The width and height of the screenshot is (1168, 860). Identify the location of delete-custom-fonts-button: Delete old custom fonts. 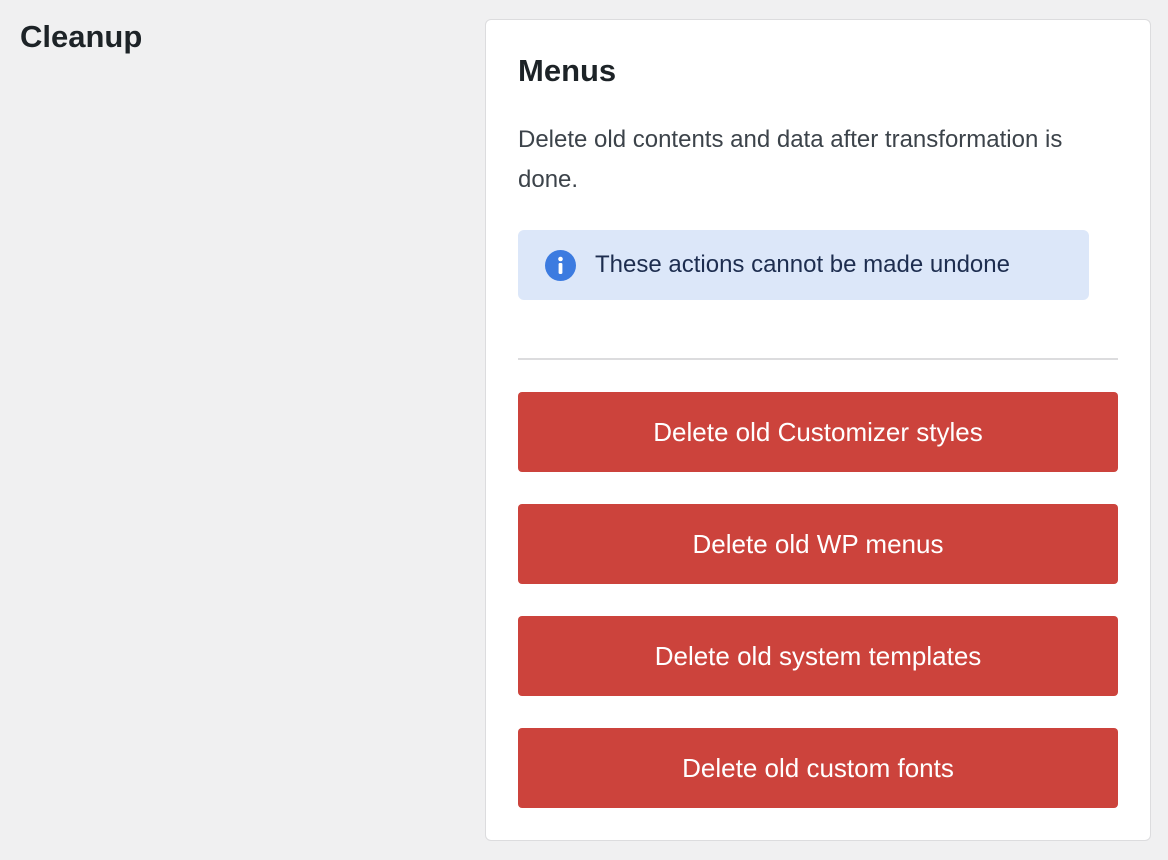
(818, 768).